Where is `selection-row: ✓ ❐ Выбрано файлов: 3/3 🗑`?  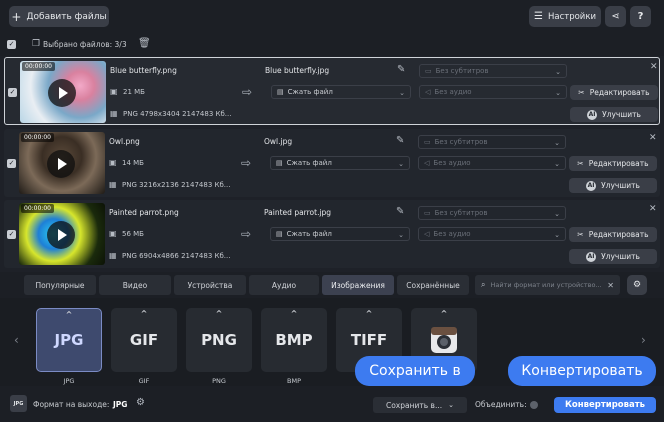 selection-row: ✓ ❐ Выбрано файлов: 3/3 🗑 is located at coordinates (332, 45).